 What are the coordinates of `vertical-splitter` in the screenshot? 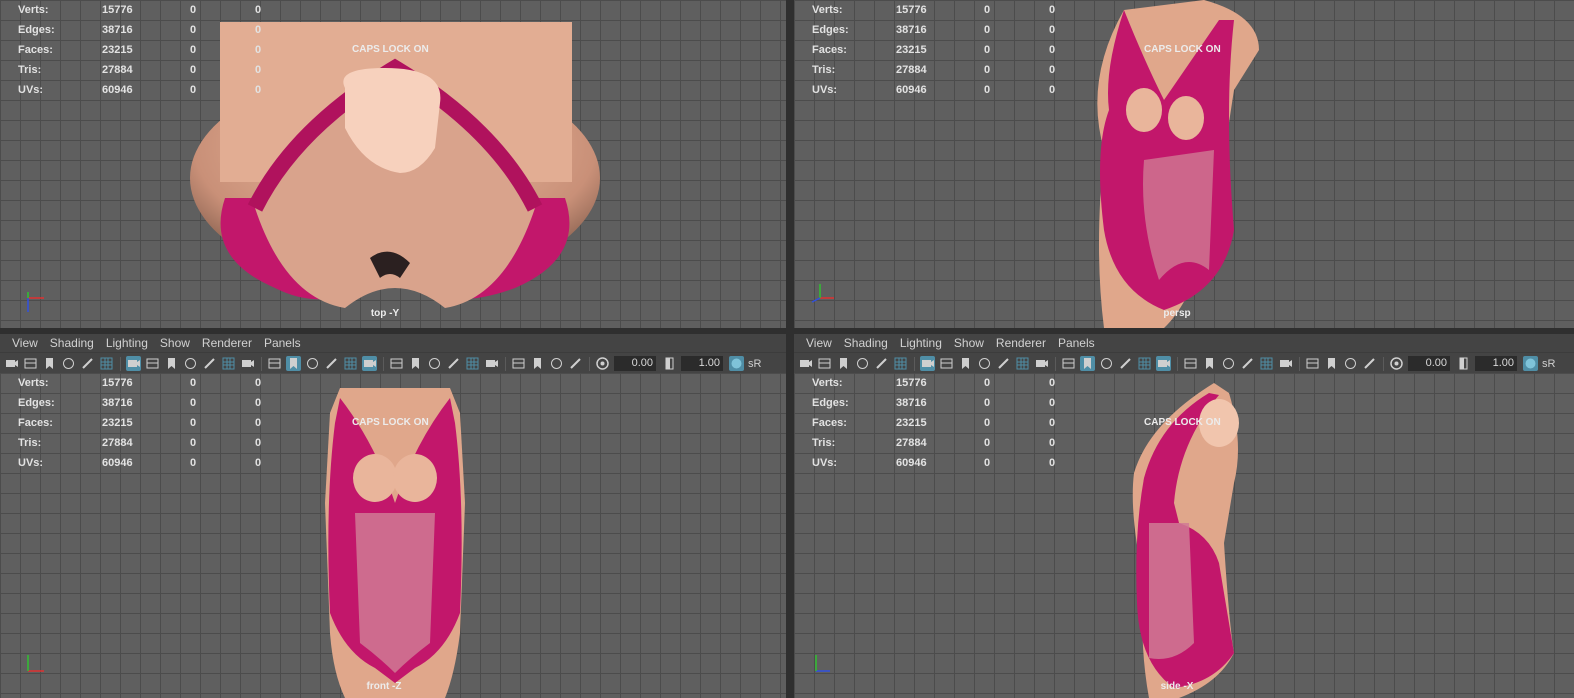 It's located at (790, 349).